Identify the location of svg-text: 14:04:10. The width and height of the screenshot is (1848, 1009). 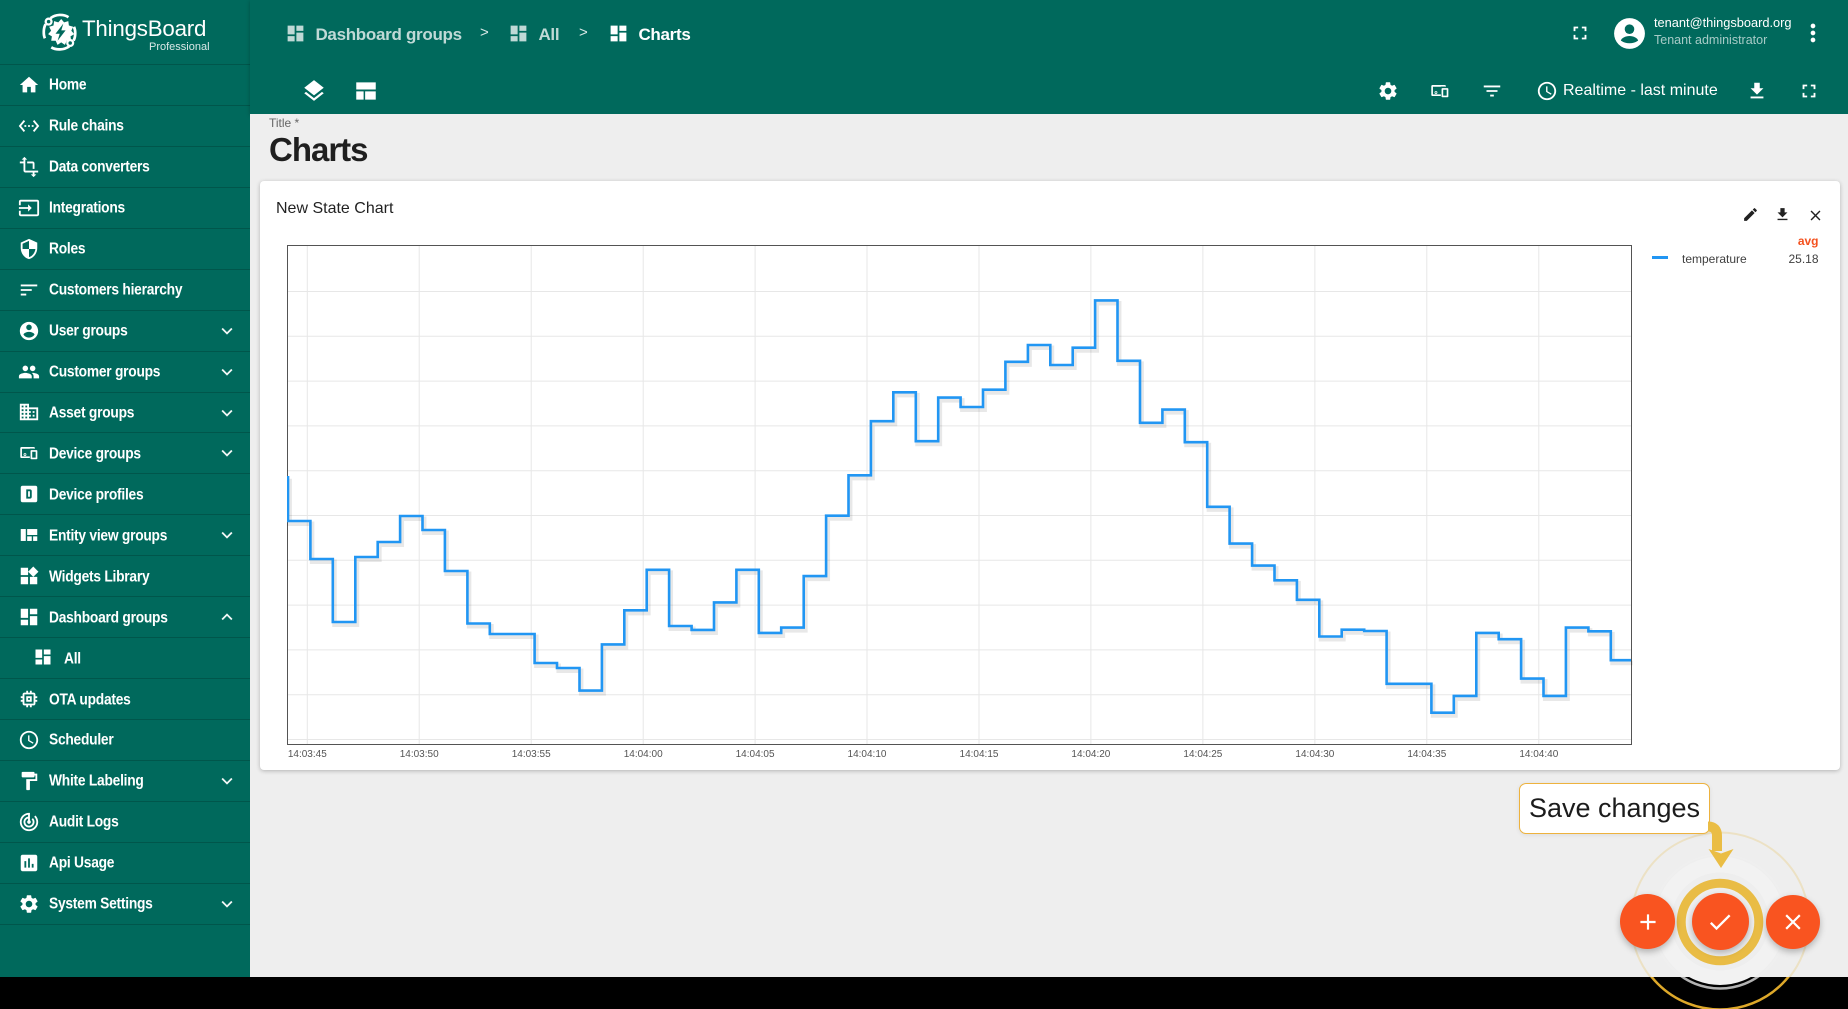
(867, 754).